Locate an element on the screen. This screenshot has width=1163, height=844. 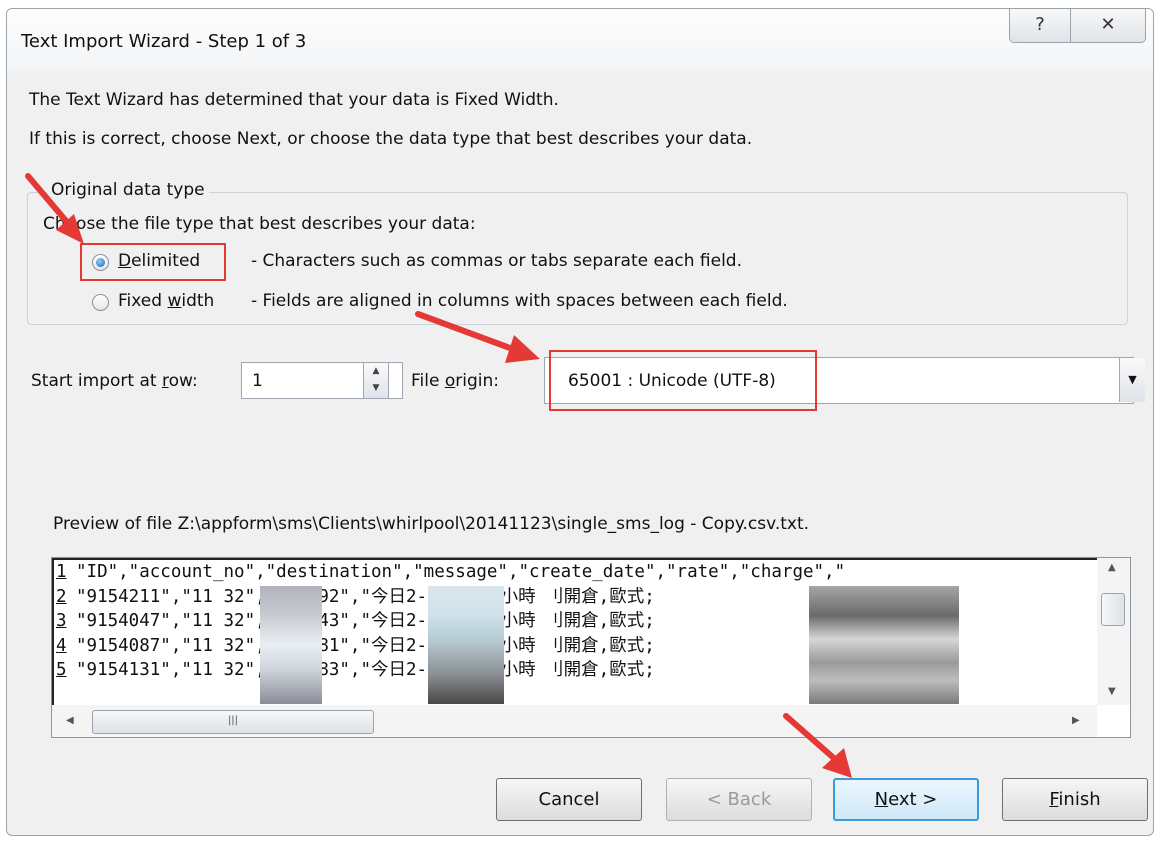
fixed-width-label: Fixed width is located at coordinates (166, 301).